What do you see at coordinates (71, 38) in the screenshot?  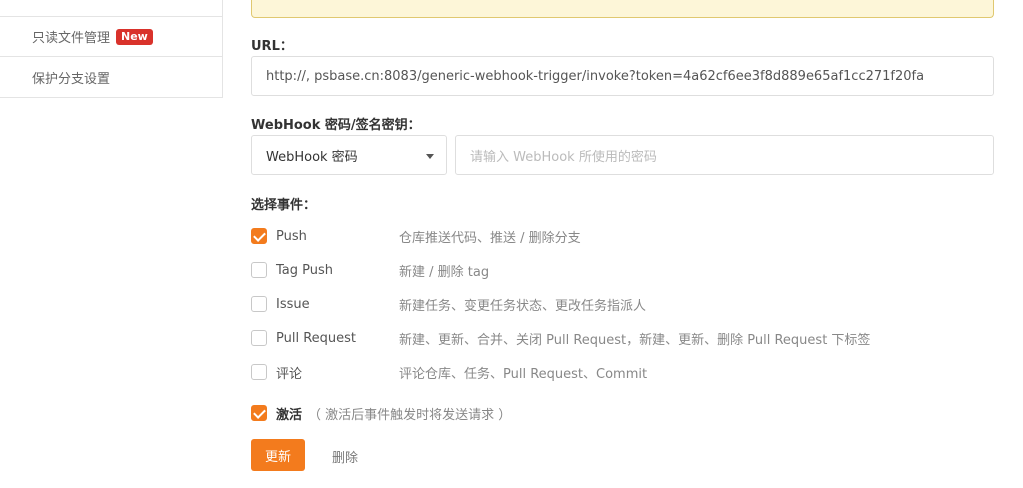 I see `sidebar-item-label: 只读文件管理` at bounding box center [71, 38].